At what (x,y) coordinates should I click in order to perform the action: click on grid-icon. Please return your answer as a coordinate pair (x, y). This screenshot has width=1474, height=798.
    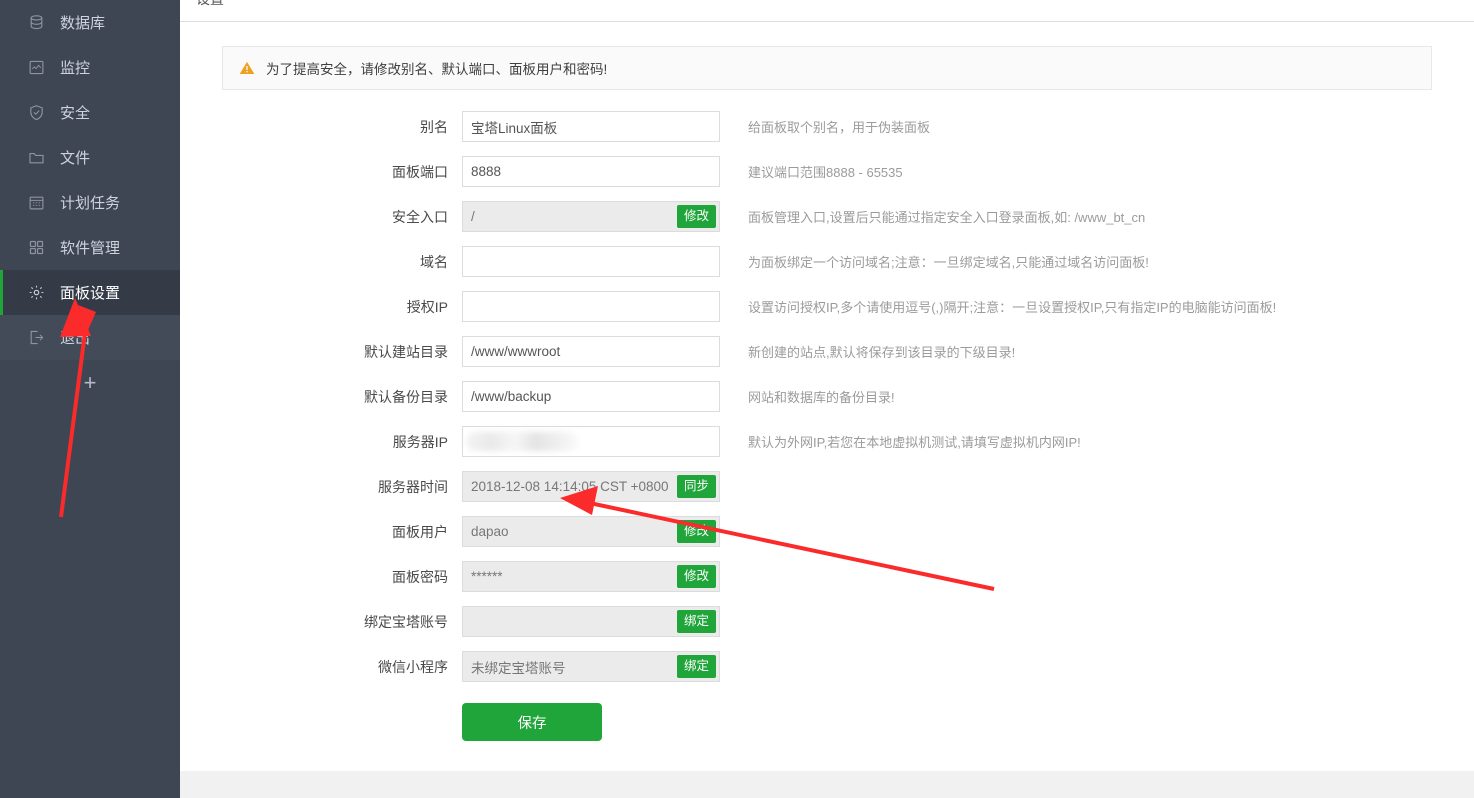
    Looking at the image, I should click on (36, 248).